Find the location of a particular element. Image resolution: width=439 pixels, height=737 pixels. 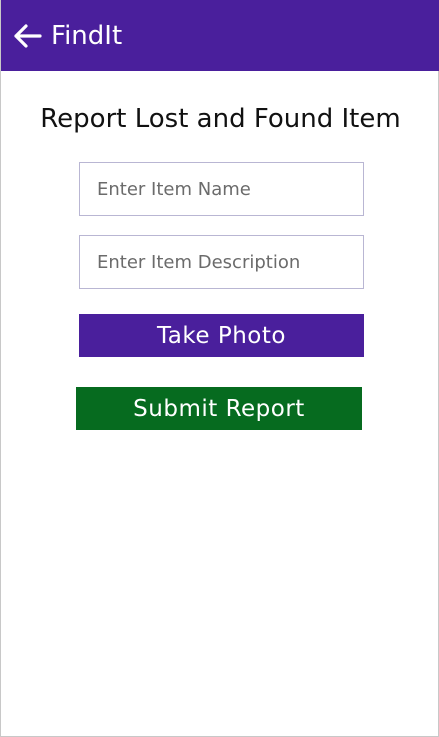

take-photo-button: Take Photo is located at coordinates (221, 335).